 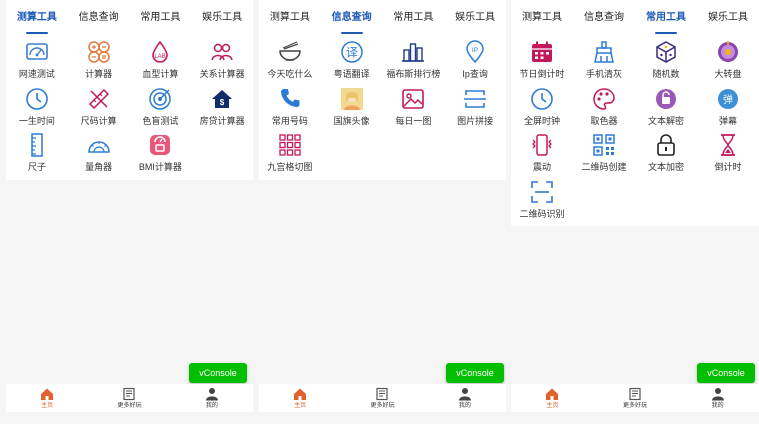 What do you see at coordinates (160, 120) in the screenshot?
I see `tool-item-label: 色盲测试` at bounding box center [160, 120].